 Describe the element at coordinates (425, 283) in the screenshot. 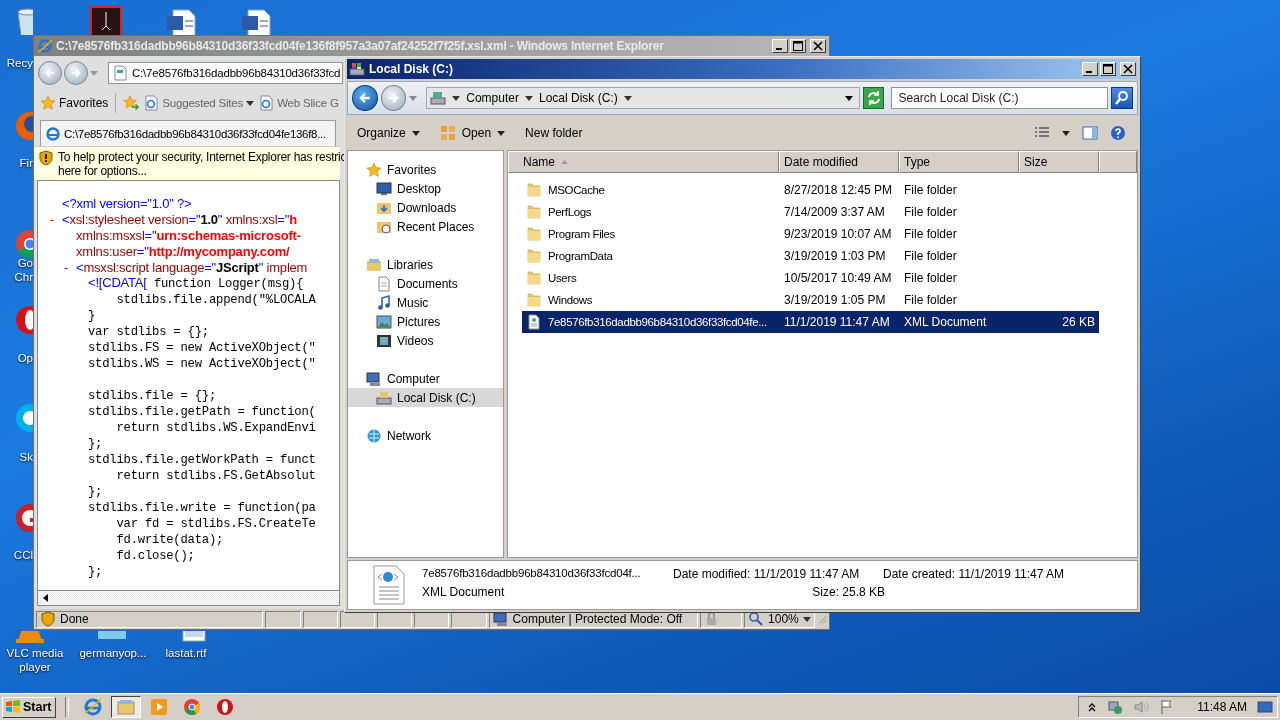

I see `nav-item: Documents` at that location.